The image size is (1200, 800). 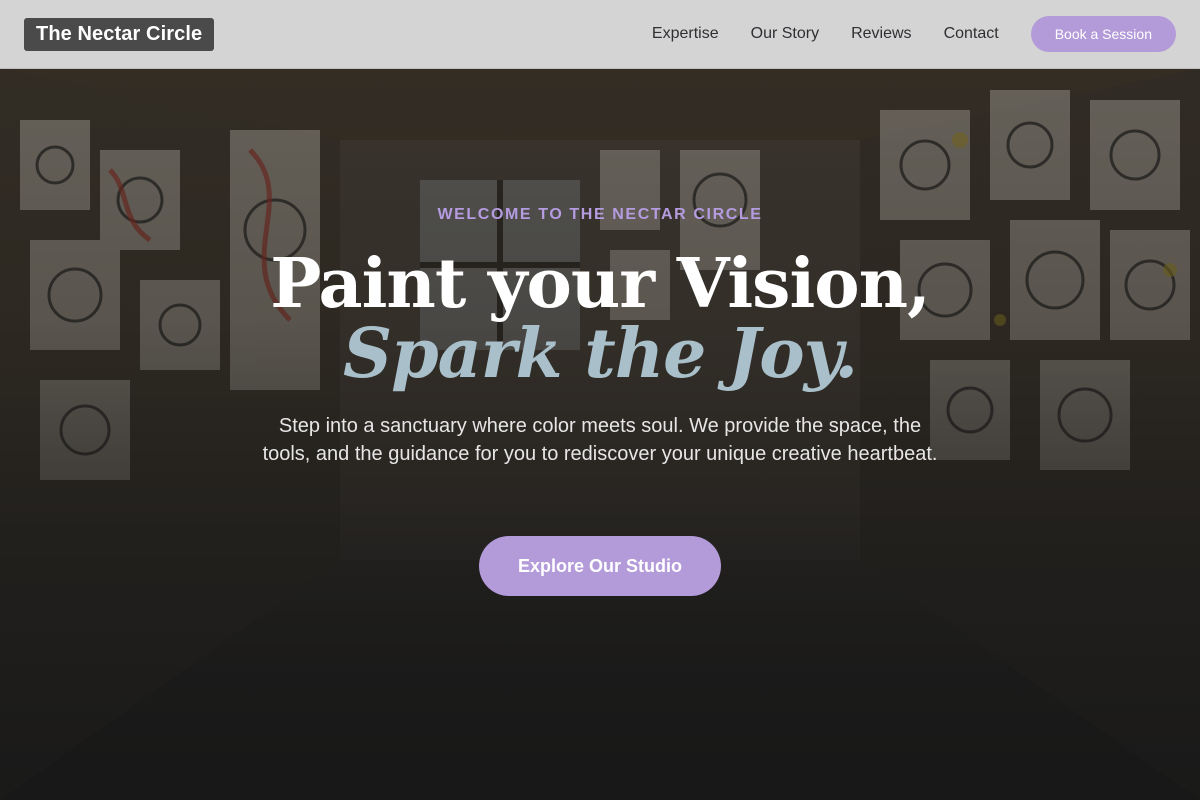 I want to click on nav-link-expertise: Expertise, so click(x=685, y=34).